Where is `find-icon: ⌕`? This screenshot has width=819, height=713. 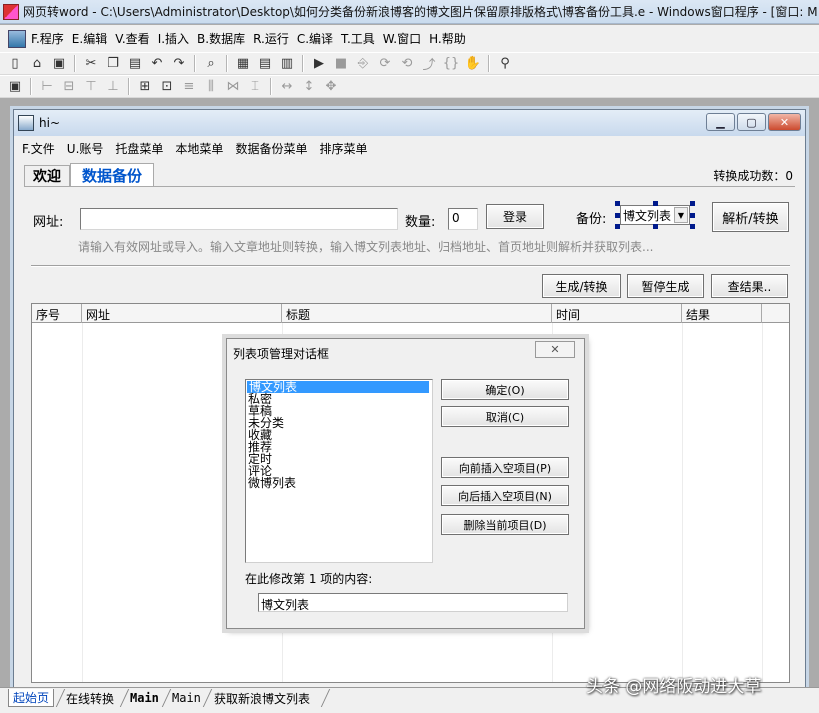 find-icon: ⌕ is located at coordinates (211, 64).